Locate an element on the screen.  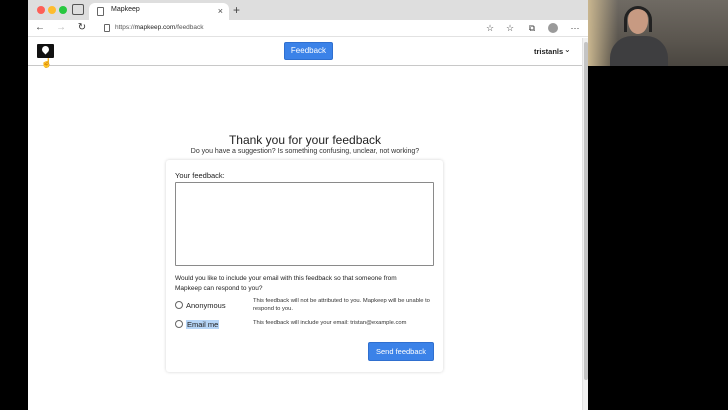
url-prefix: https:// is located at coordinates (125, 27).